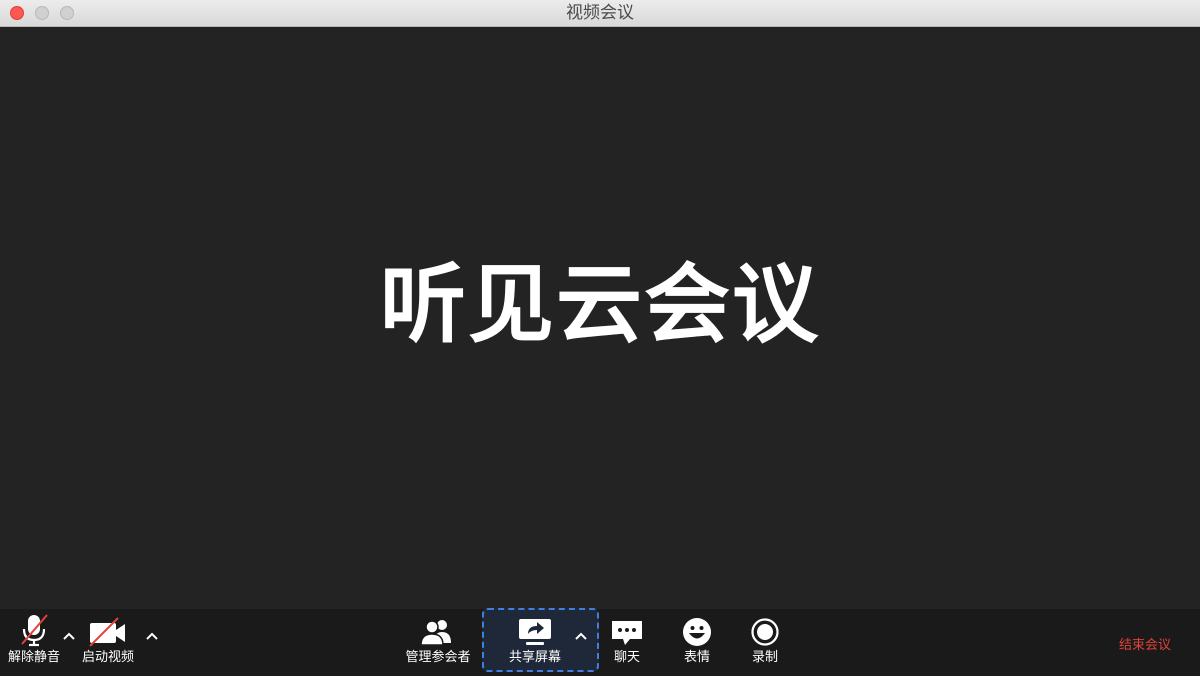 Image resolution: width=1200 pixels, height=676 pixels. I want to click on chat-bubble-icon, so click(627, 628).